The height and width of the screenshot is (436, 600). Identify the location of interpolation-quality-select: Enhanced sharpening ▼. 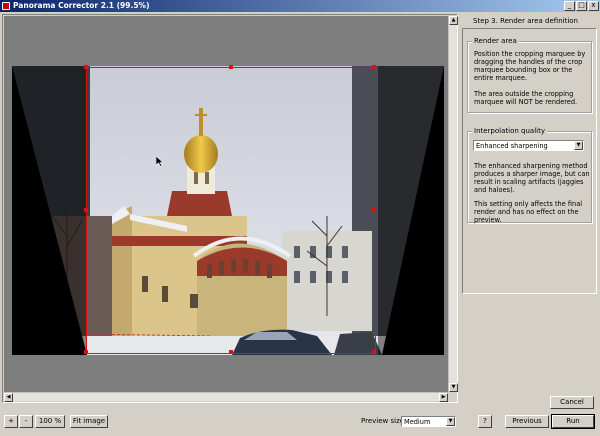
(528, 145).